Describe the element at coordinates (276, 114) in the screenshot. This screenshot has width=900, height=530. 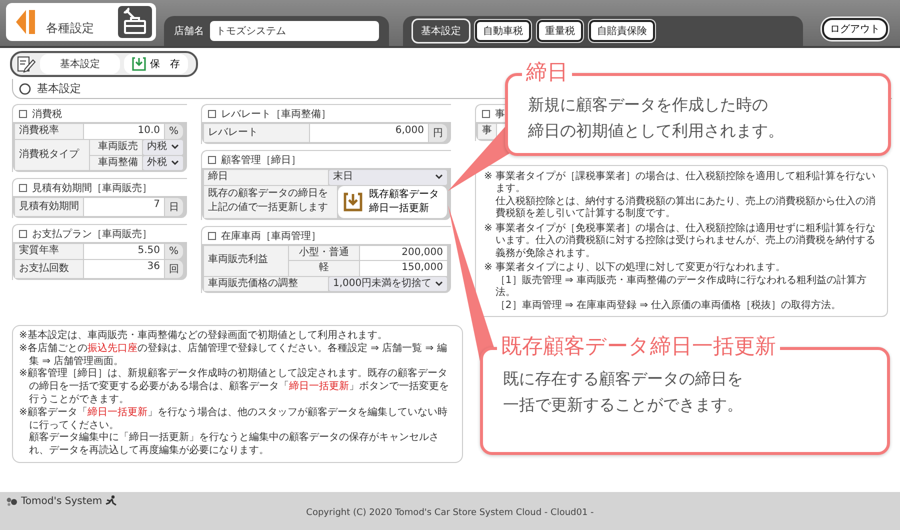
I see `panel-title: レバレート［車両整備］` at that location.